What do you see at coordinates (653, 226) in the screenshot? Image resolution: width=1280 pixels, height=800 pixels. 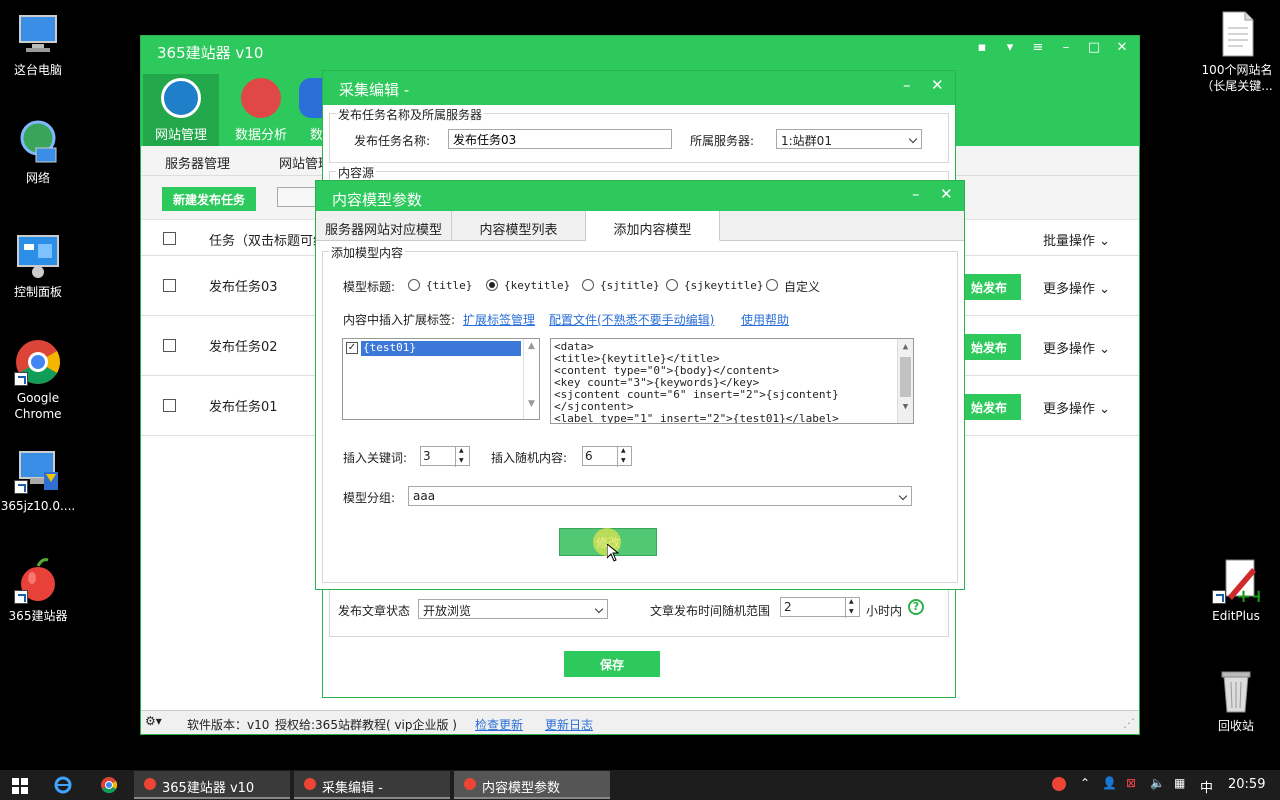 I see `tab-add-model: 添加内容模型` at bounding box center [653, 226].